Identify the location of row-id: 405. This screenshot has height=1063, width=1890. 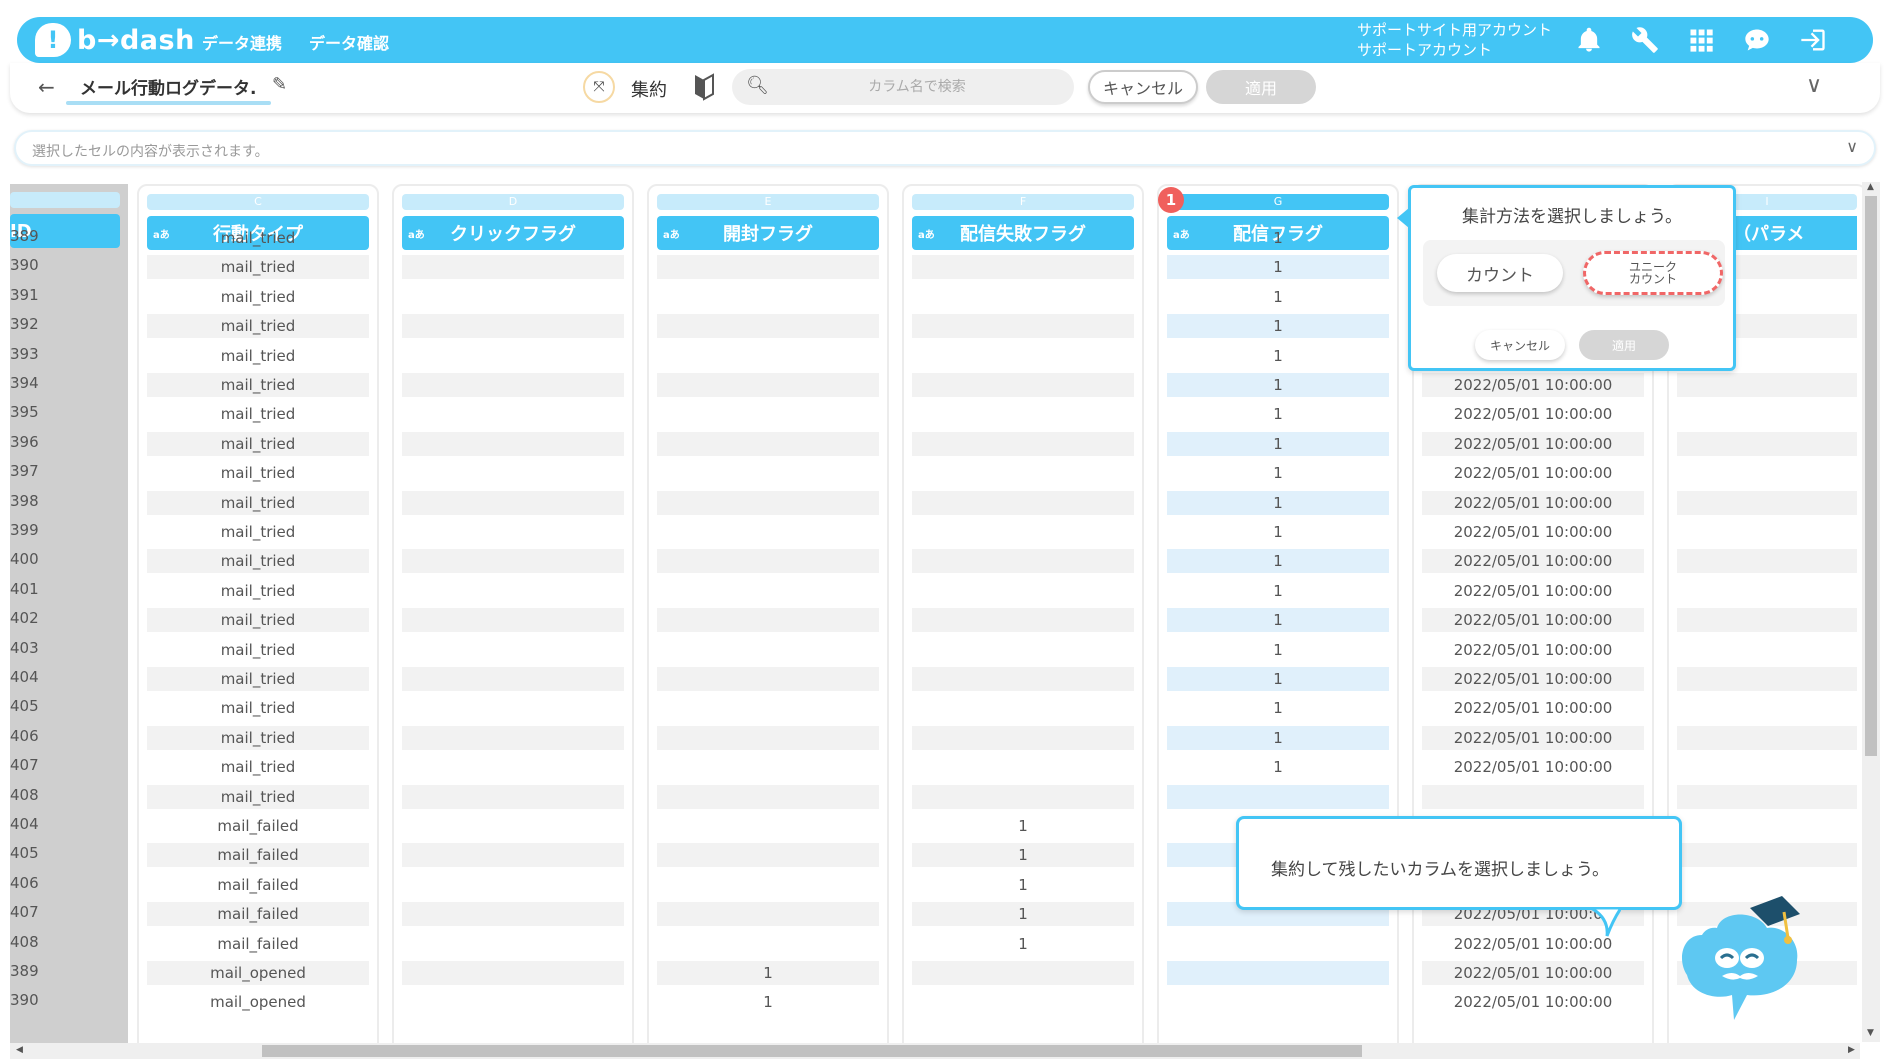
(60, 706).